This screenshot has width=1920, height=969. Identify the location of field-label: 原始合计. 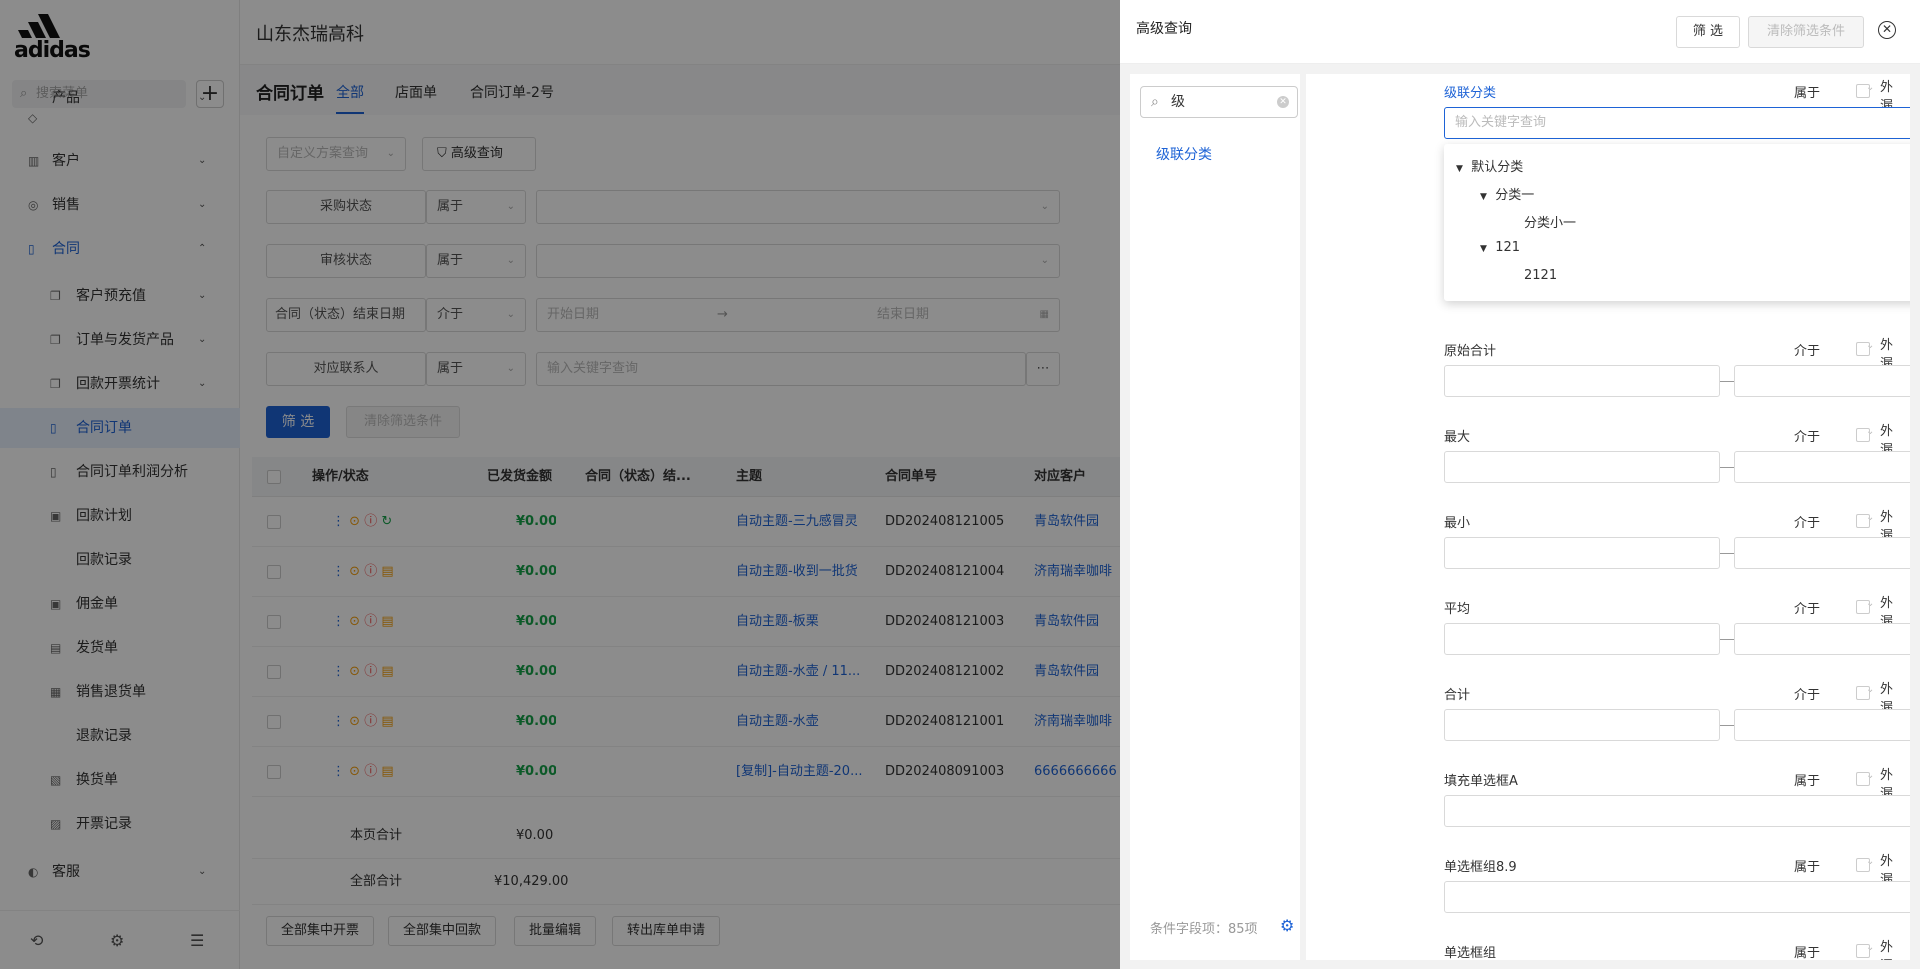
(1470, 351).